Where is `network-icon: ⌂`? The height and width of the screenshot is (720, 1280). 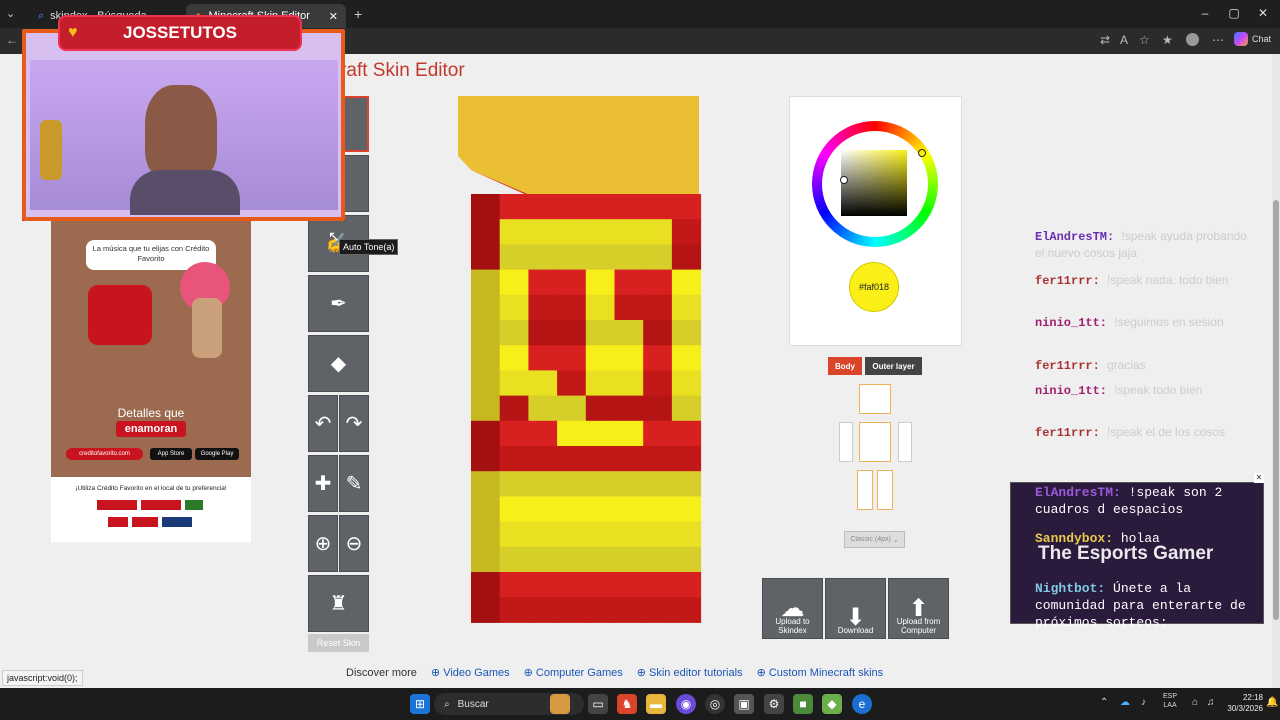
network-icon: ⌂ is located at coordinates (1195, 702).